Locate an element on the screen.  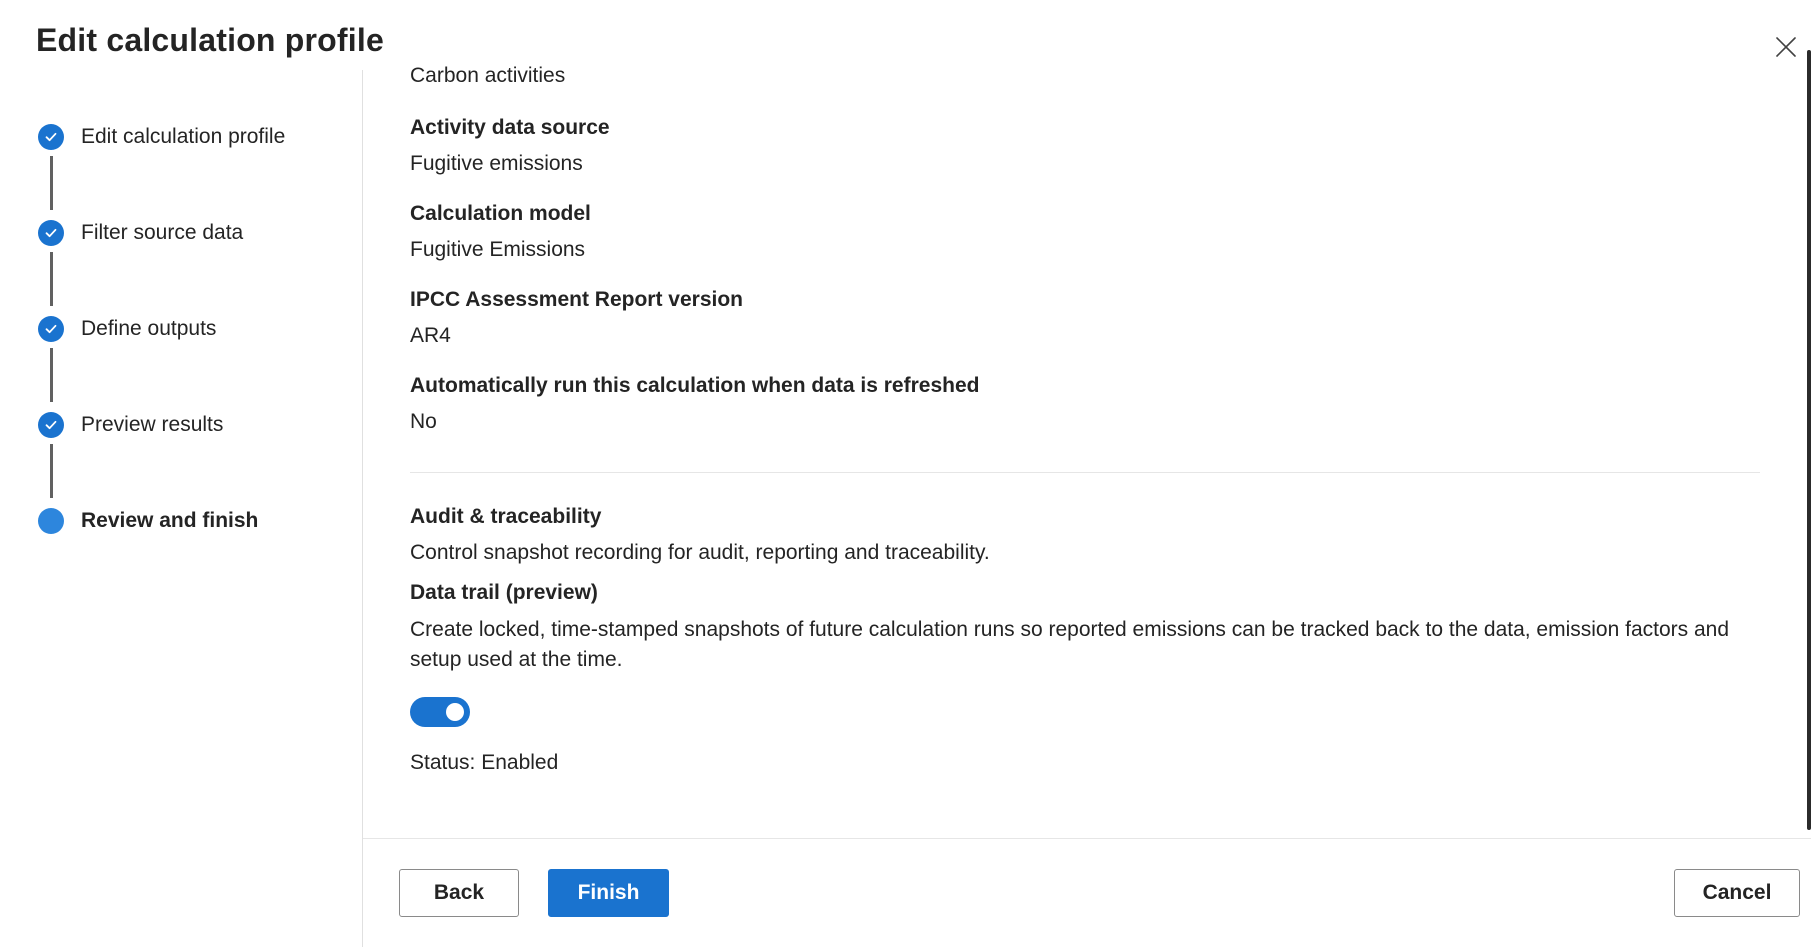
field-value: No is located at coordinates (423, 421).